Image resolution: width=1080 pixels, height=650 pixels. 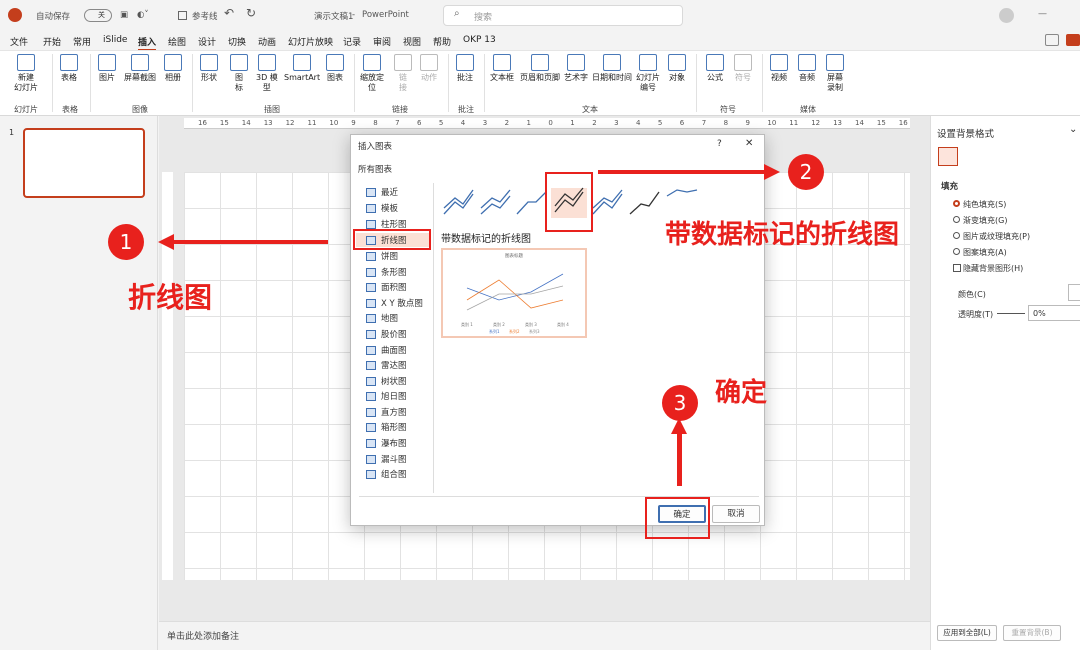 I want to click on category-area: 面积图, so click(x=386, y=287).